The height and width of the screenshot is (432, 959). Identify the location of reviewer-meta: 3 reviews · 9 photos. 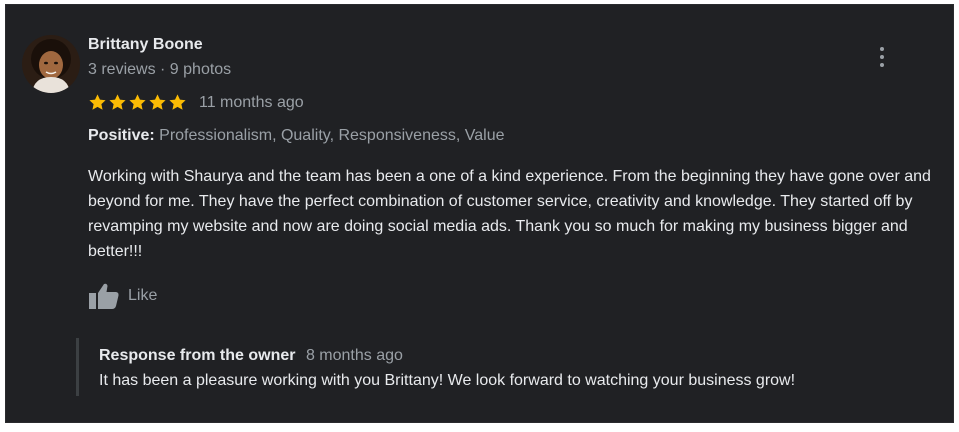
(160, 69).